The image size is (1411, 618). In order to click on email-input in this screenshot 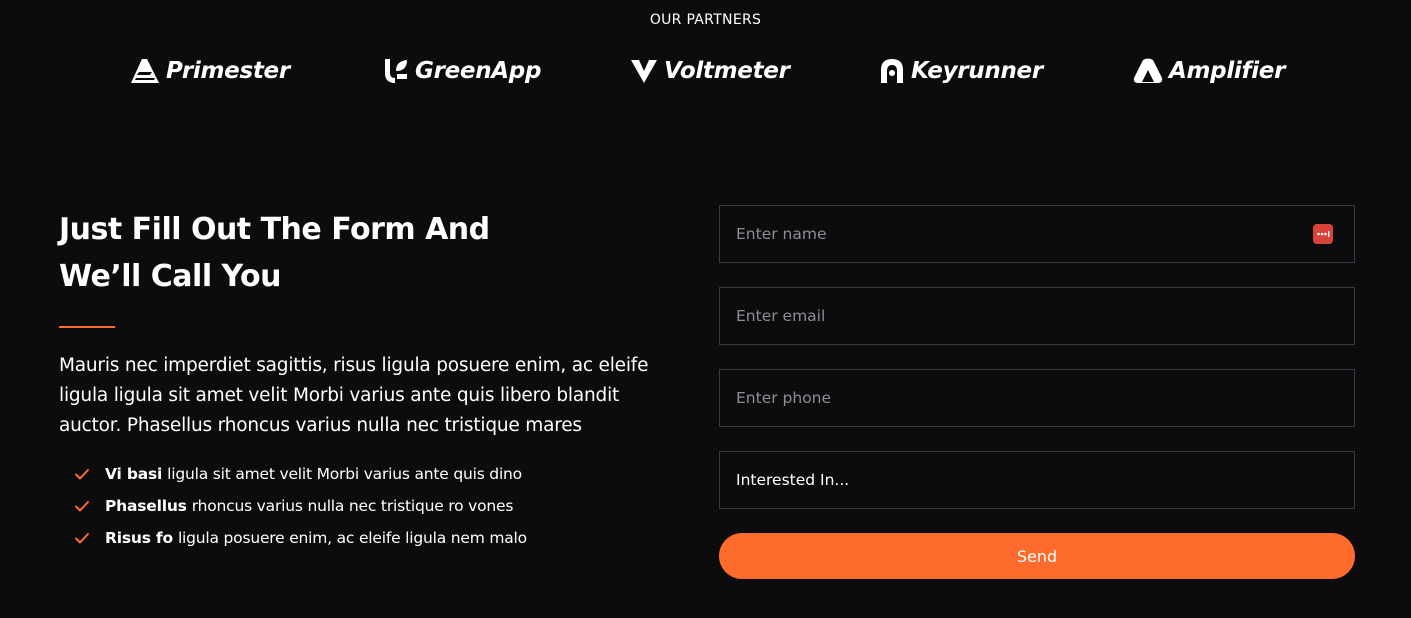, I will do `click(1037, 316)`.